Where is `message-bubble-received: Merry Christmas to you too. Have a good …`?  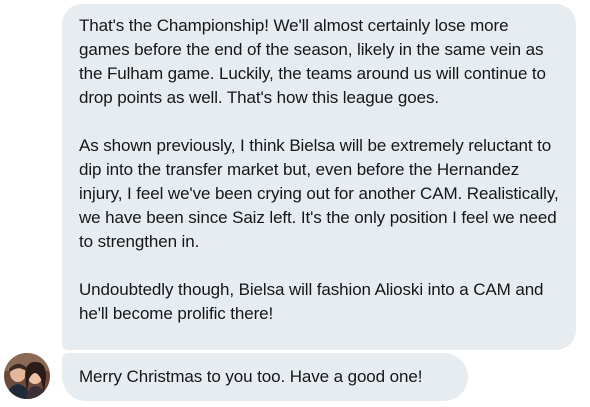 message-bubble-received: Merry Christmas to you too. Have a good … is located at coordinates (265, 377).